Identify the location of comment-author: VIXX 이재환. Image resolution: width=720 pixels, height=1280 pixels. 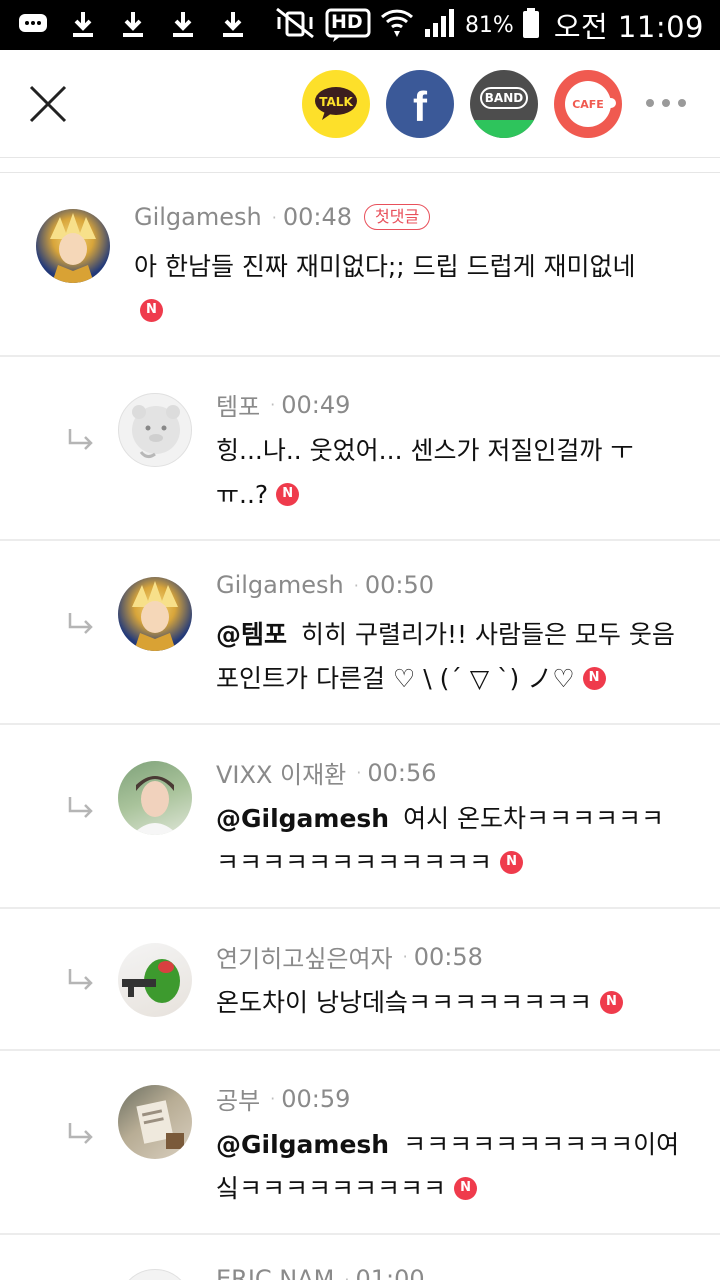
(281, 772).